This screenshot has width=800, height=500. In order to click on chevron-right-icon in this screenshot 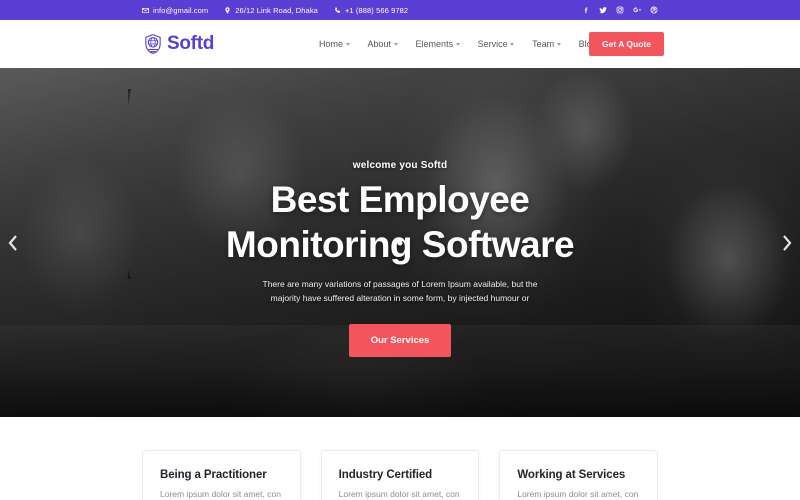, I will do `click(787, 243)`.